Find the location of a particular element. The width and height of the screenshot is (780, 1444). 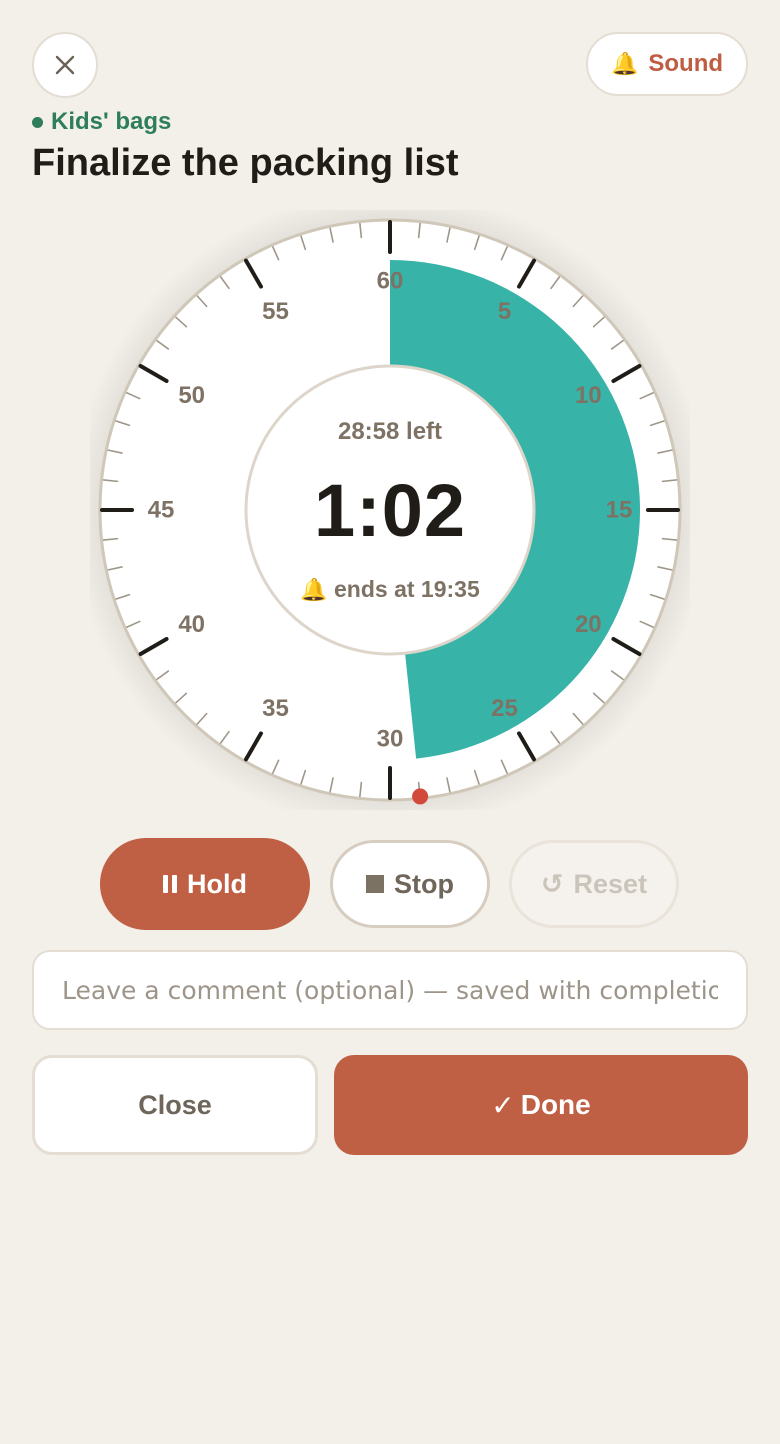

reset-button: ↺ Reset is located at coordinates (594, 884).